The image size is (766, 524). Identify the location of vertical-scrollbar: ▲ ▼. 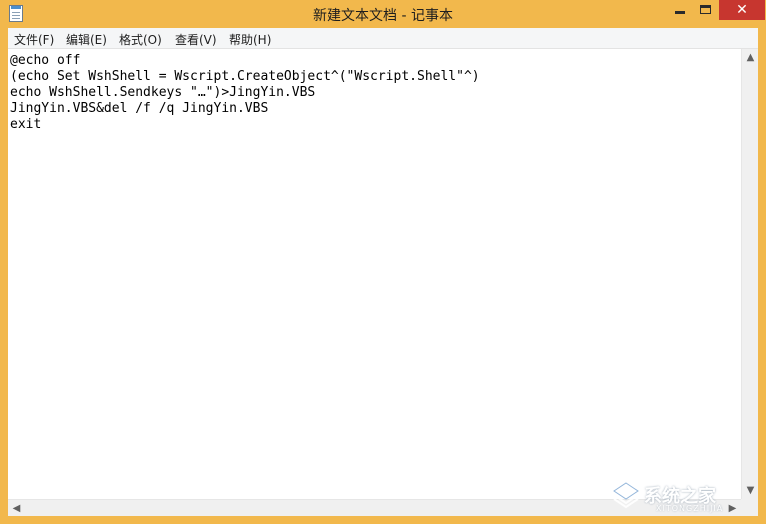
(749, 274).